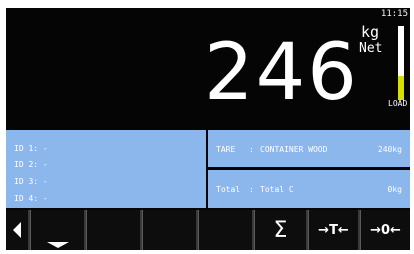  Describe the element at coordinates (31, 181) in the screenshot. I see `id-row-3: ID 3: -` at that location.